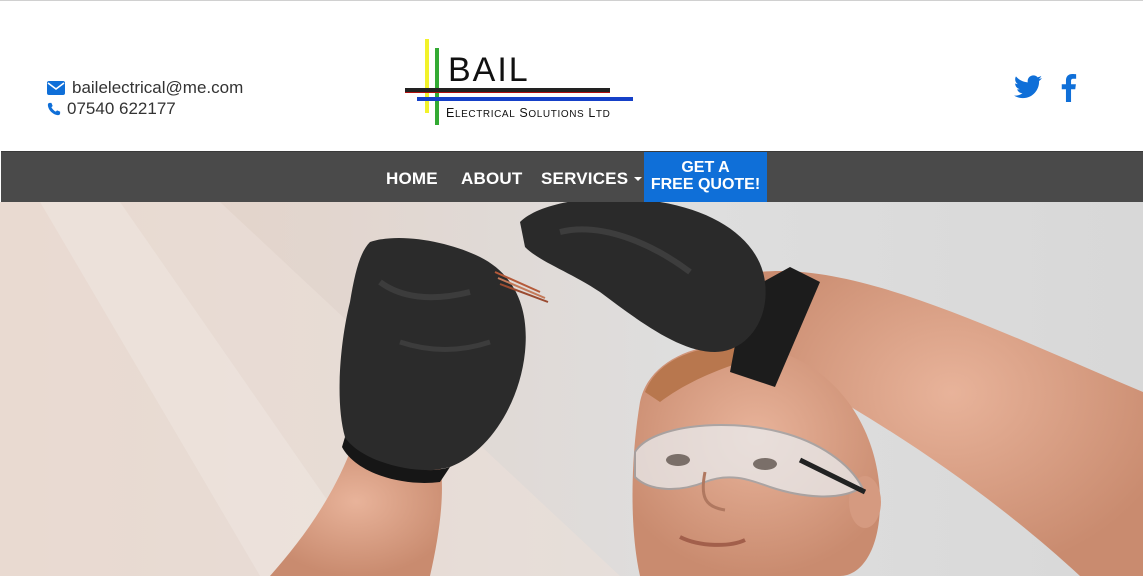 This screenshot has width=1143, height=576. Describe the element at coordinates (1068, 88) in the screenshot. I see `facebook-icon` at that location.